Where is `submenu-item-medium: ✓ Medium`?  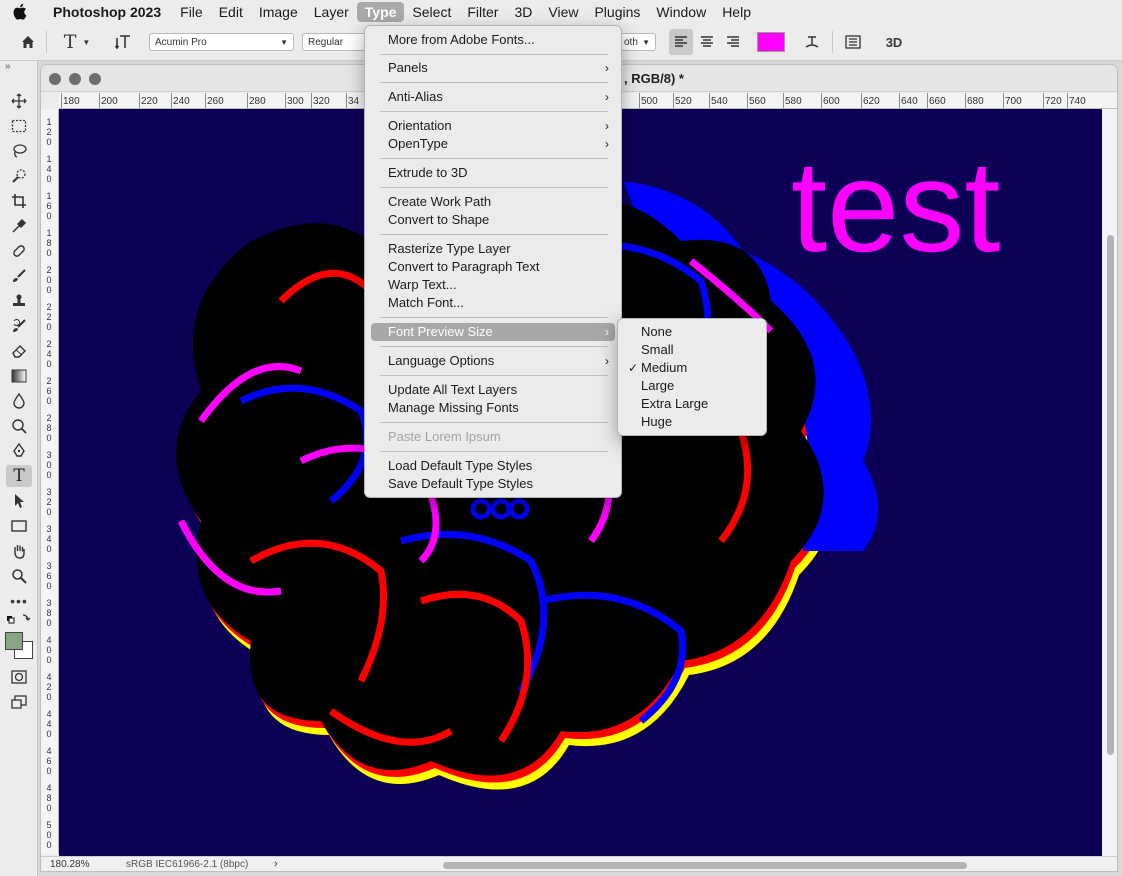 submenu-item-medium: ✓ Medium is located at coordinates (693, 368).